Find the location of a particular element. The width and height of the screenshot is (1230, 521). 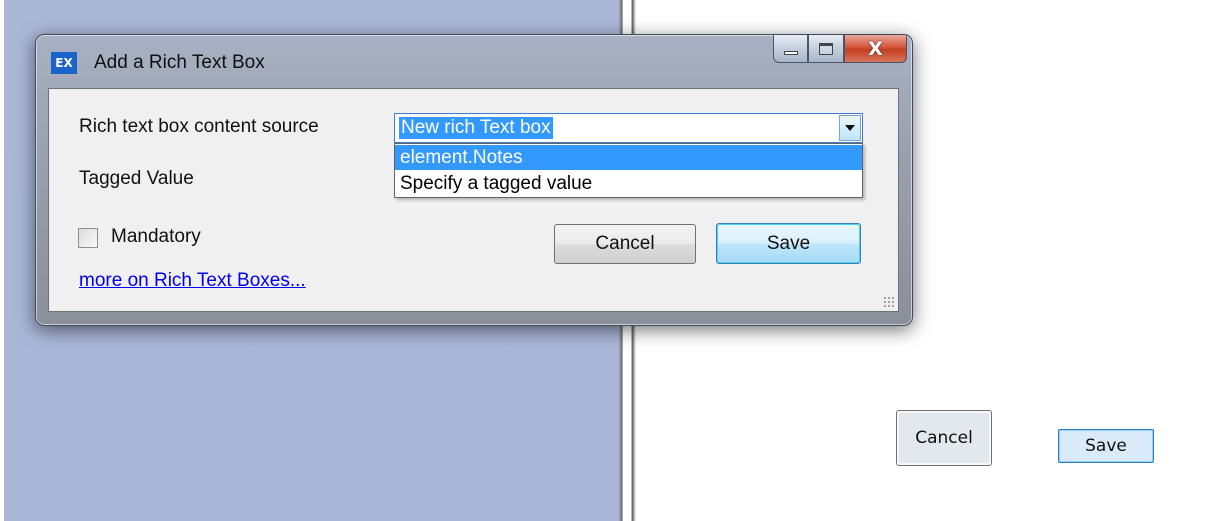

maximize-button is located at coordinates (826, 49).